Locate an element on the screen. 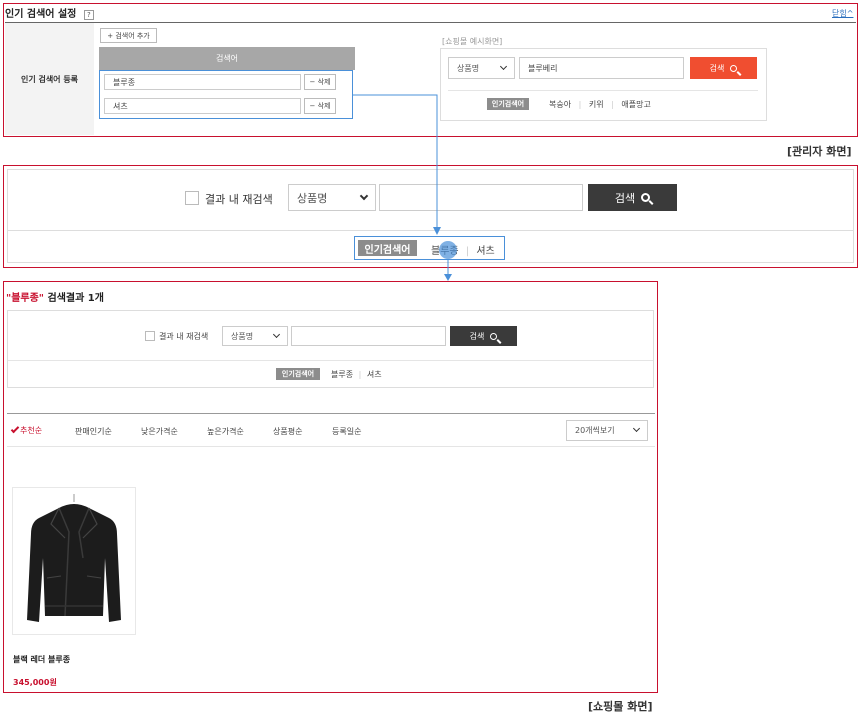 The width and height of the screenshot is (859, 714). keyword-input: 셔츠 is located at coordinates (202, 106).